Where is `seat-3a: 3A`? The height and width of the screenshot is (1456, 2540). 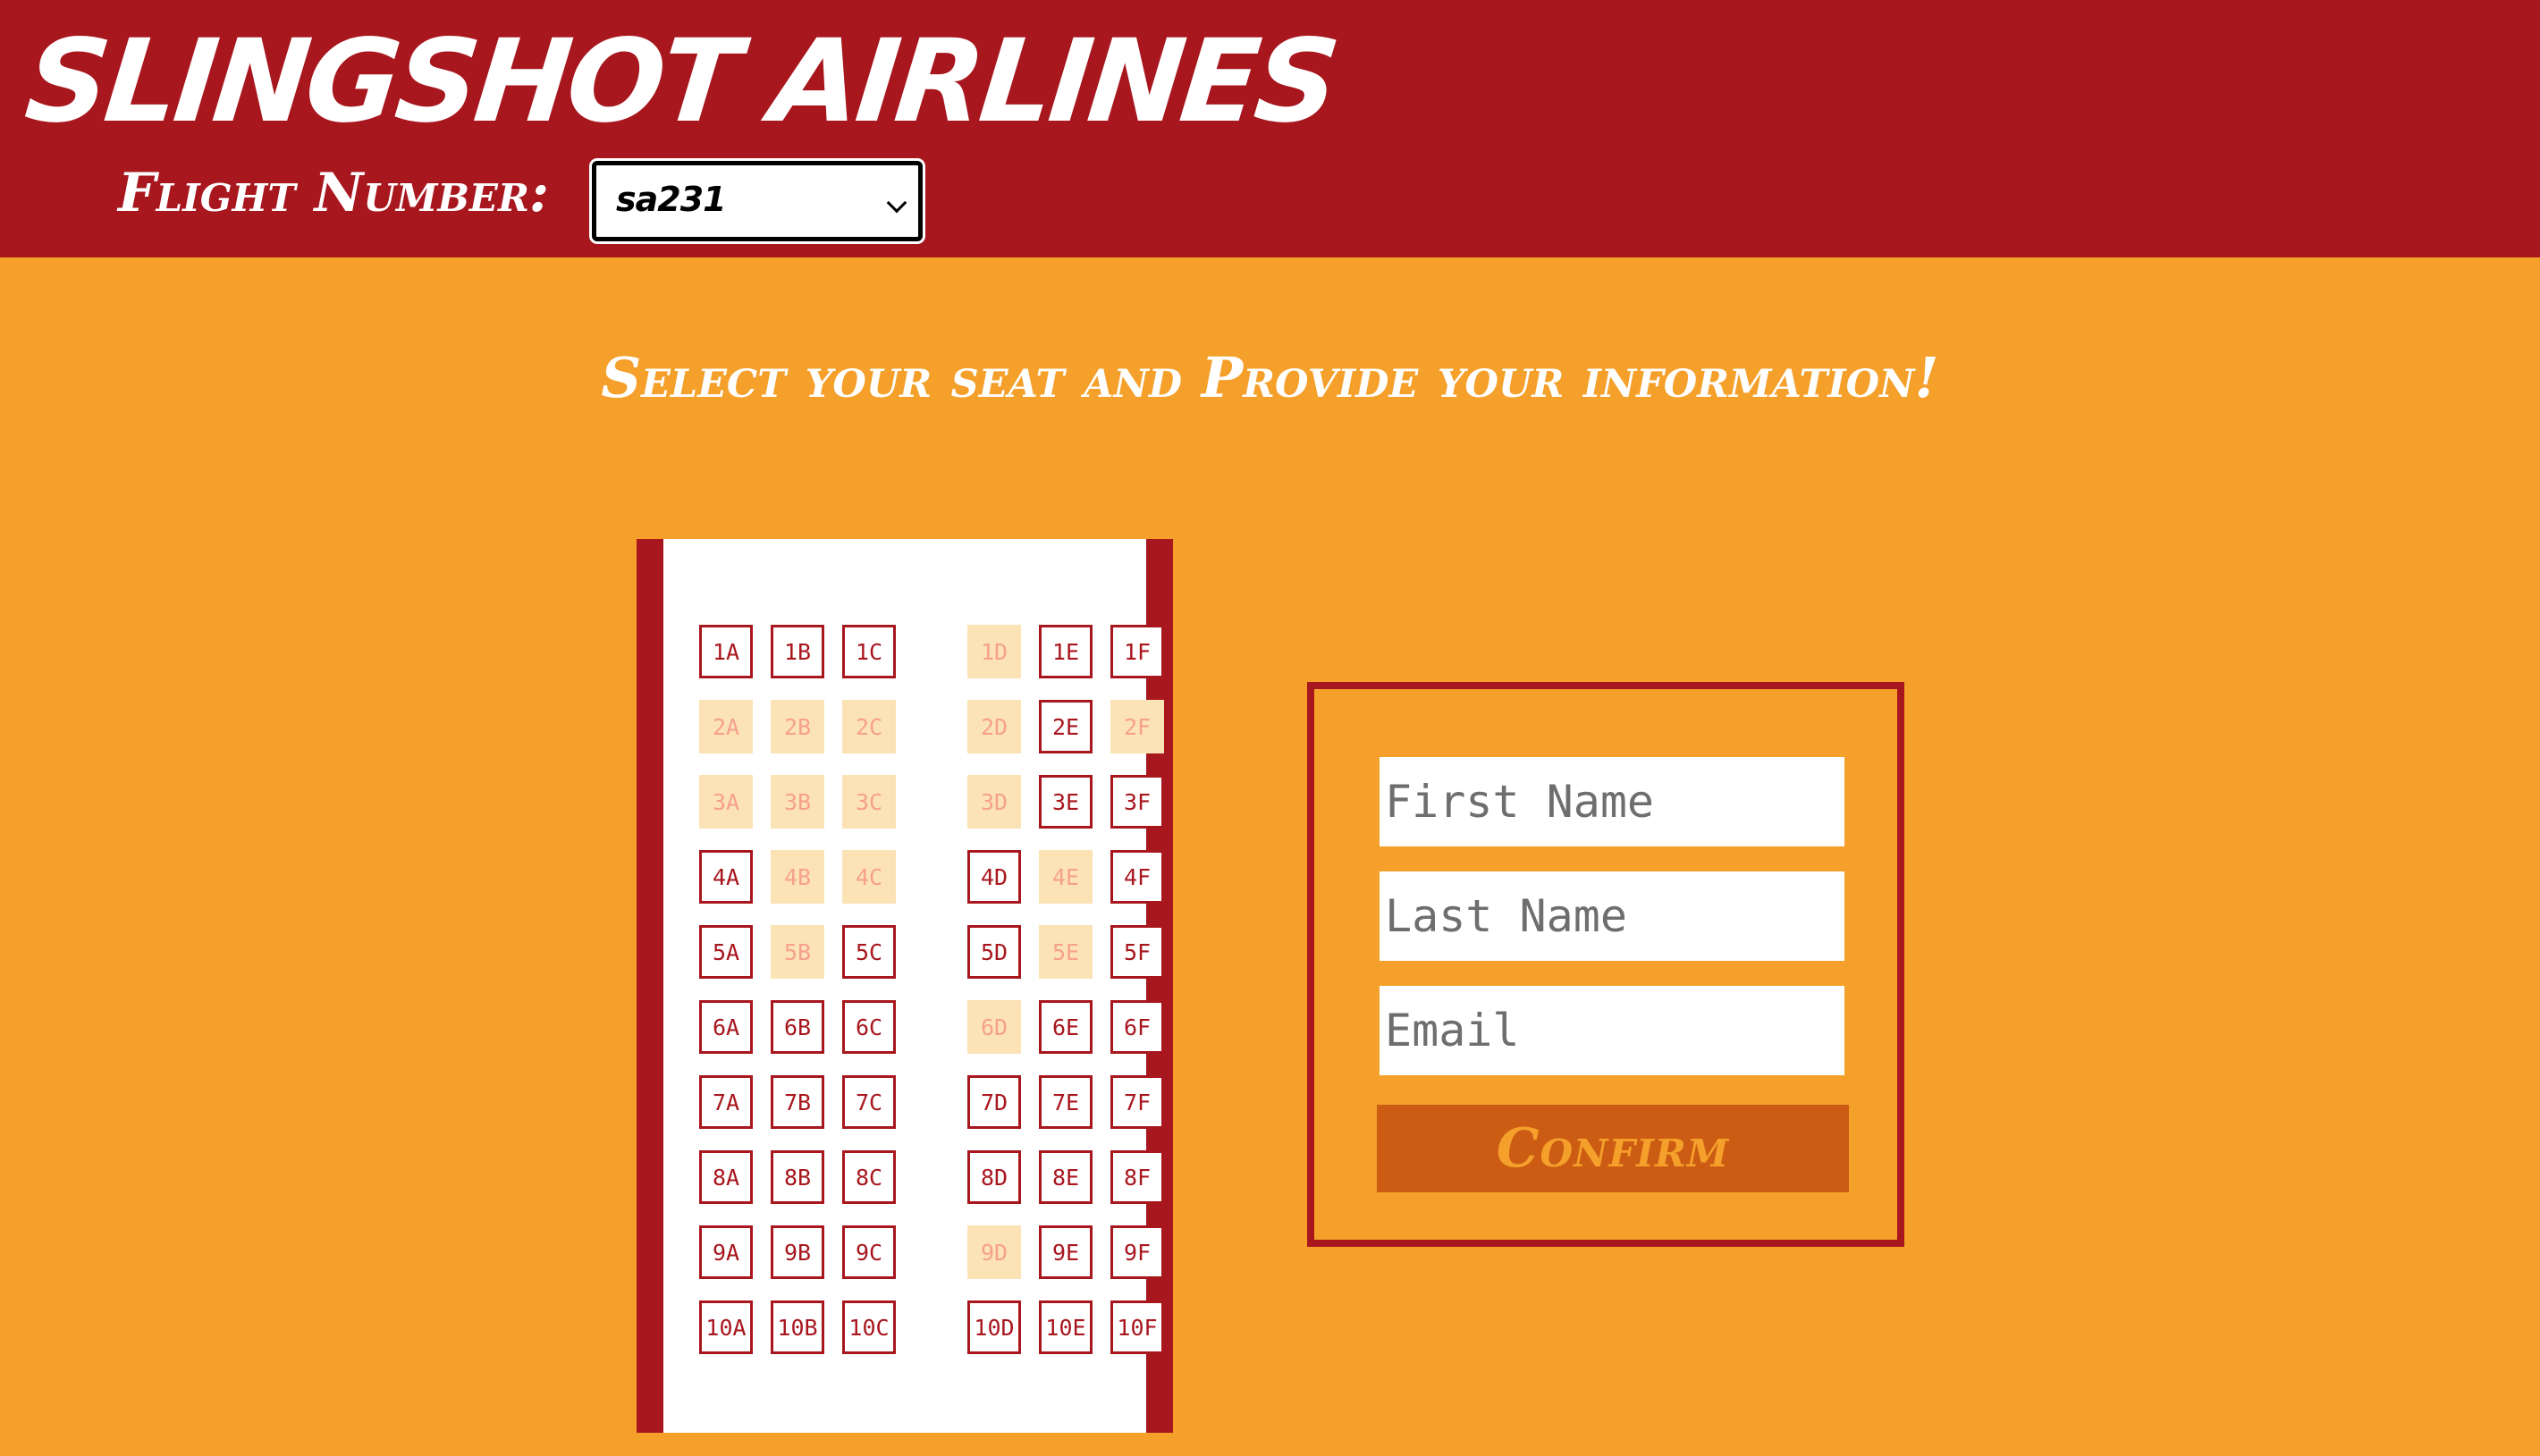 seat-3a: 3A is located at coordinates (726, 802).